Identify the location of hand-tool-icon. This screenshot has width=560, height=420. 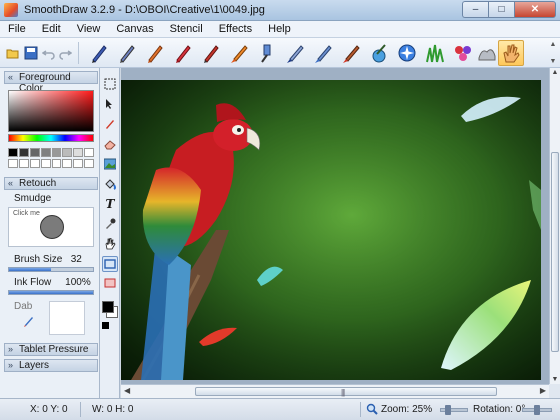
(110, 244).